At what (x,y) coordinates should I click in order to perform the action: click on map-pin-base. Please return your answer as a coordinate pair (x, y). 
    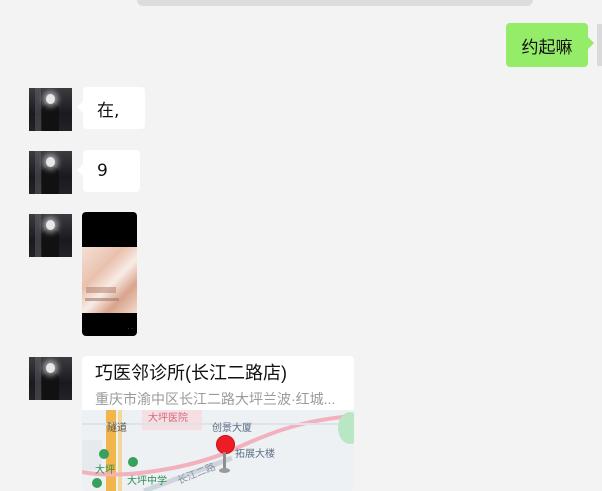
    Looking at the image, I should click on (224, 470).